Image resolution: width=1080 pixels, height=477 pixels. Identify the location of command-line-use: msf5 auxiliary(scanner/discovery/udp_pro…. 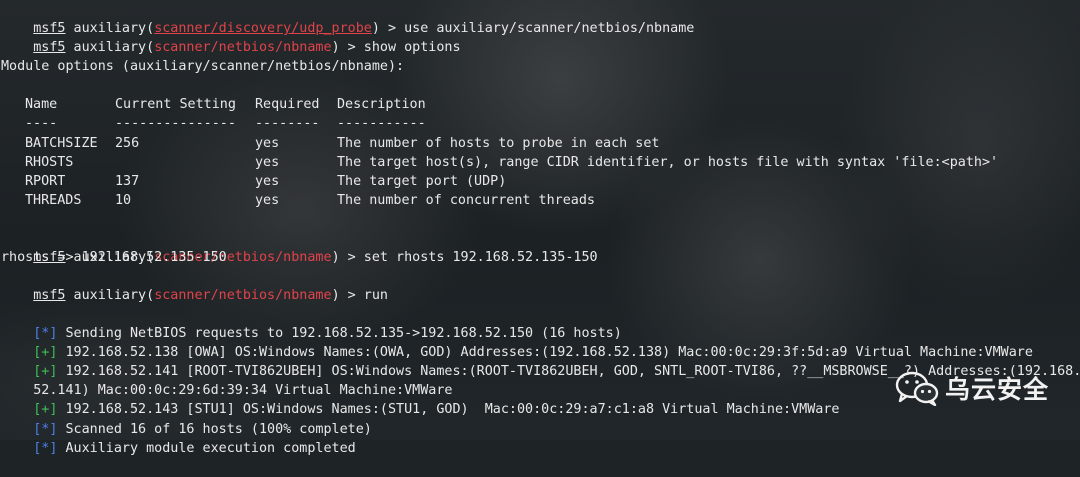
(364, 28).